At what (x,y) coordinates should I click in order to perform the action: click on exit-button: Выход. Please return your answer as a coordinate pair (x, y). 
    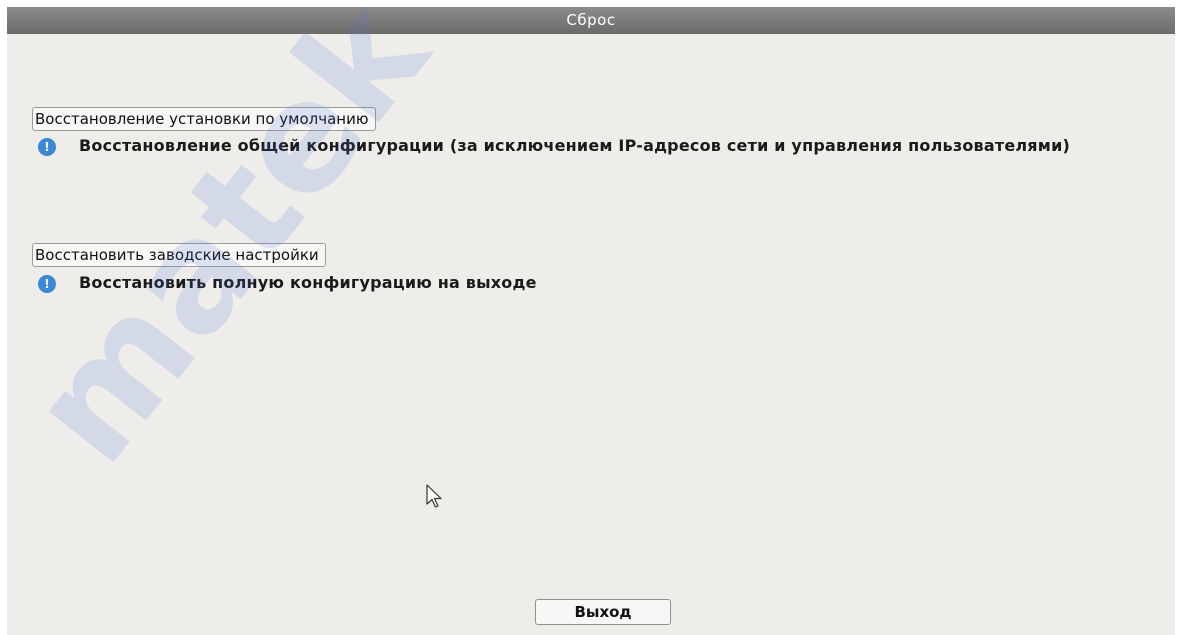
    Looking at the image, I should click on (603, 612).